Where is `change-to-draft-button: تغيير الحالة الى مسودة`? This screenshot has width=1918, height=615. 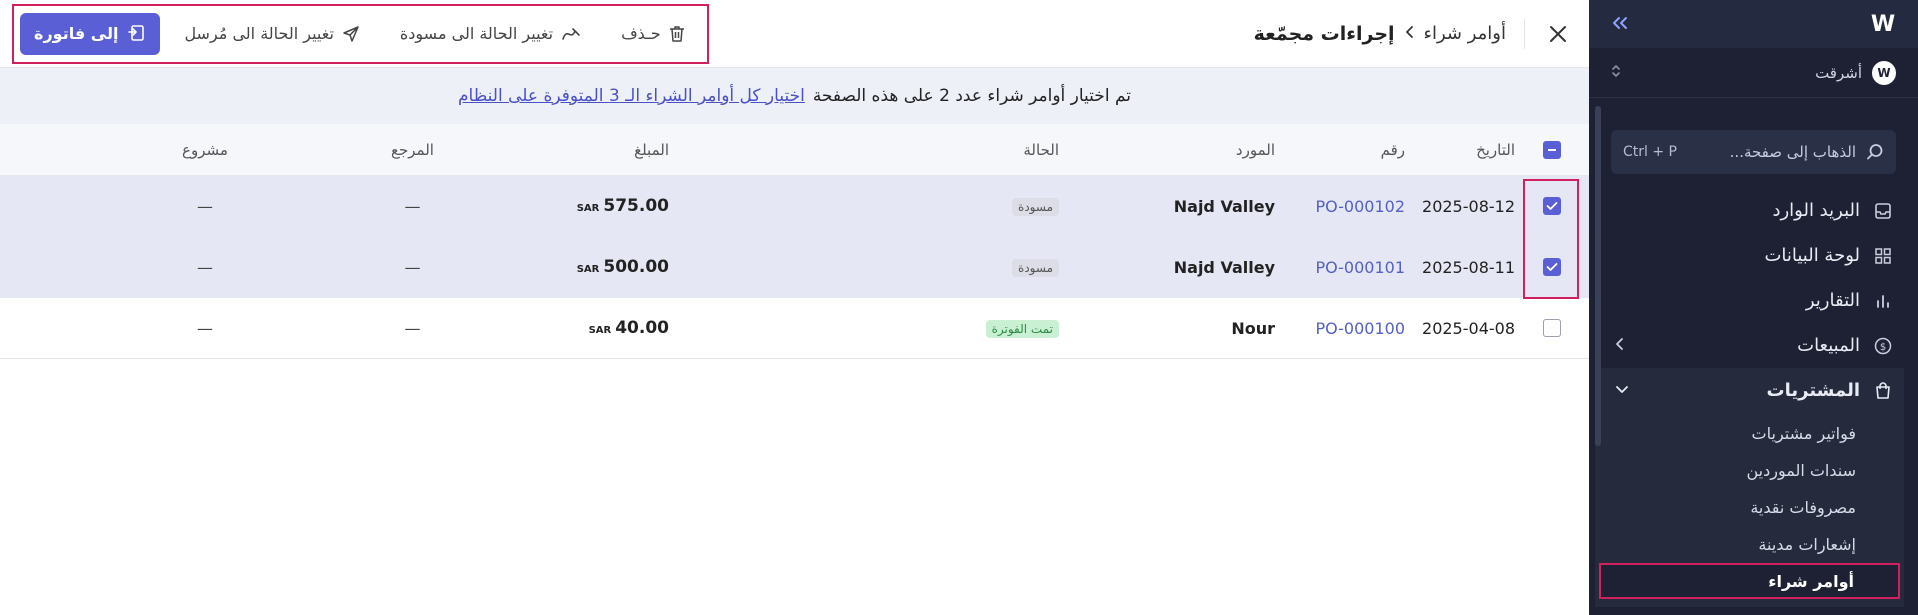 change-to-draft-button: تغيير الحالة الى مسودة is located at coordinates (490, 34).